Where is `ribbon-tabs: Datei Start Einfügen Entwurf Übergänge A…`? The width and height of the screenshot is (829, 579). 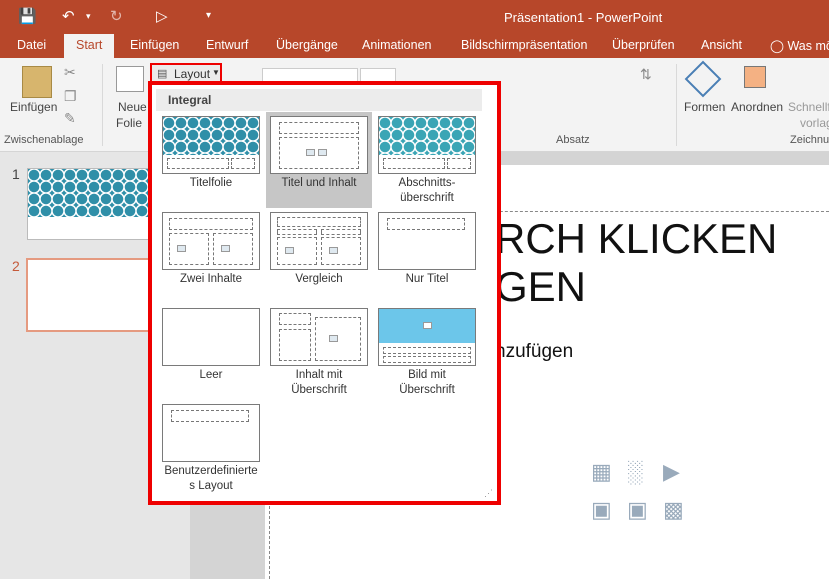
ribbon-tabs: Datei Start Einfügen Entwurf Übergänge A… is located at coordinates (414, 46).